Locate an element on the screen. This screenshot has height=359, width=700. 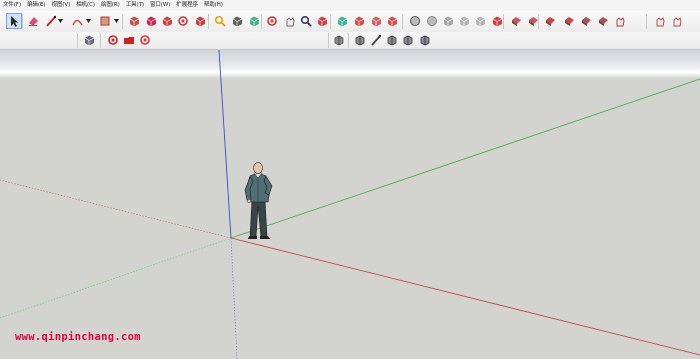
hidden-line-style-icon is located at coordinates (376, 40).